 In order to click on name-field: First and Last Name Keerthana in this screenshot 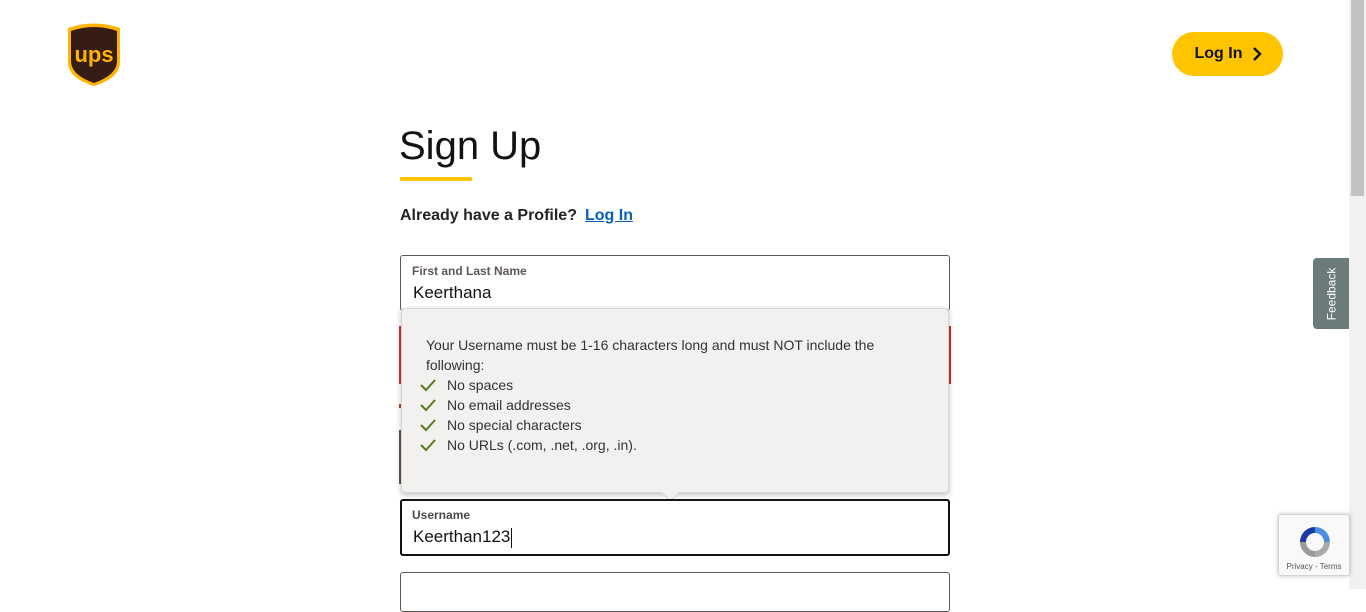, I will do `click(675, 283)`.